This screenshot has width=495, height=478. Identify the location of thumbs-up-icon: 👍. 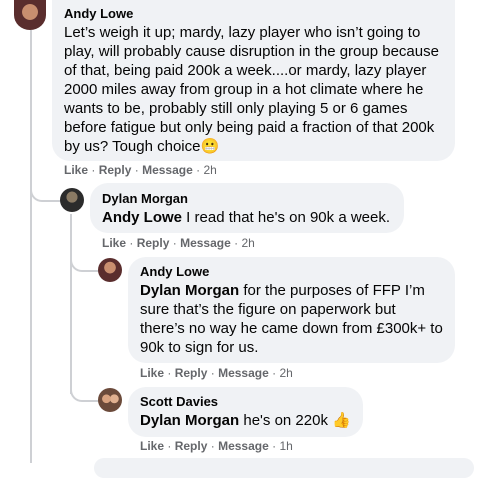
(341, 420).